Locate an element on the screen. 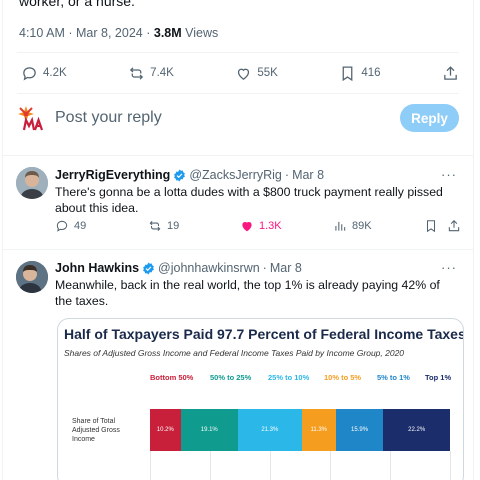 Image resolution: width=480 pixels, height=480 pixels. like-action: 1.3K is located at coordinates (261, 226).